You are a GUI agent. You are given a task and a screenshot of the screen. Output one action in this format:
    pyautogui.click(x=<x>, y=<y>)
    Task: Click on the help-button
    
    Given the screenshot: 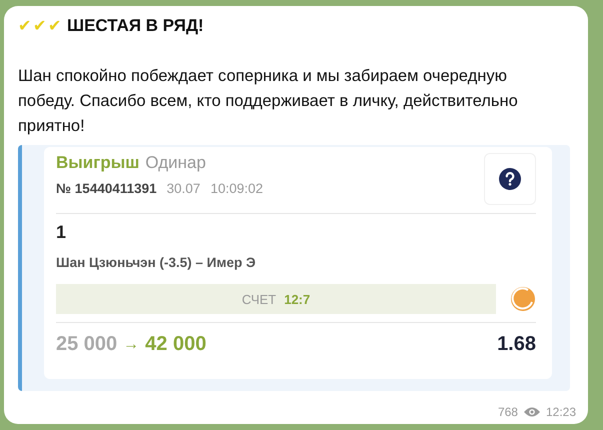 What is the action you would take?
    pyautogui.click(x=510, y=179)
    